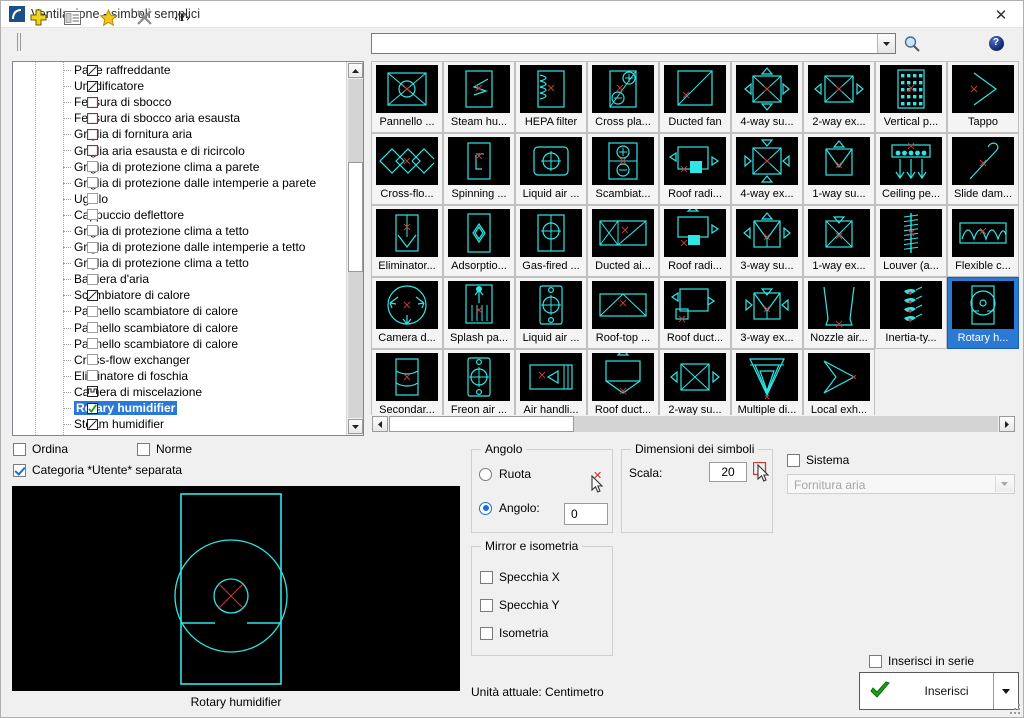 The width and height of the screenshot is (1024, 718). I want to click on angolo-value-input: 0, so click(586, 514).